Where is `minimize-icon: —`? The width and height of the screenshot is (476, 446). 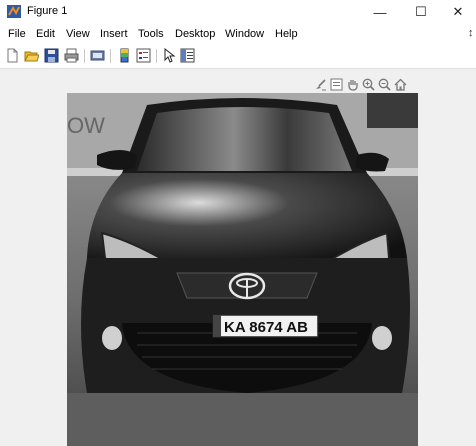
minimize-icon: — is located at coordinates (380, 12).